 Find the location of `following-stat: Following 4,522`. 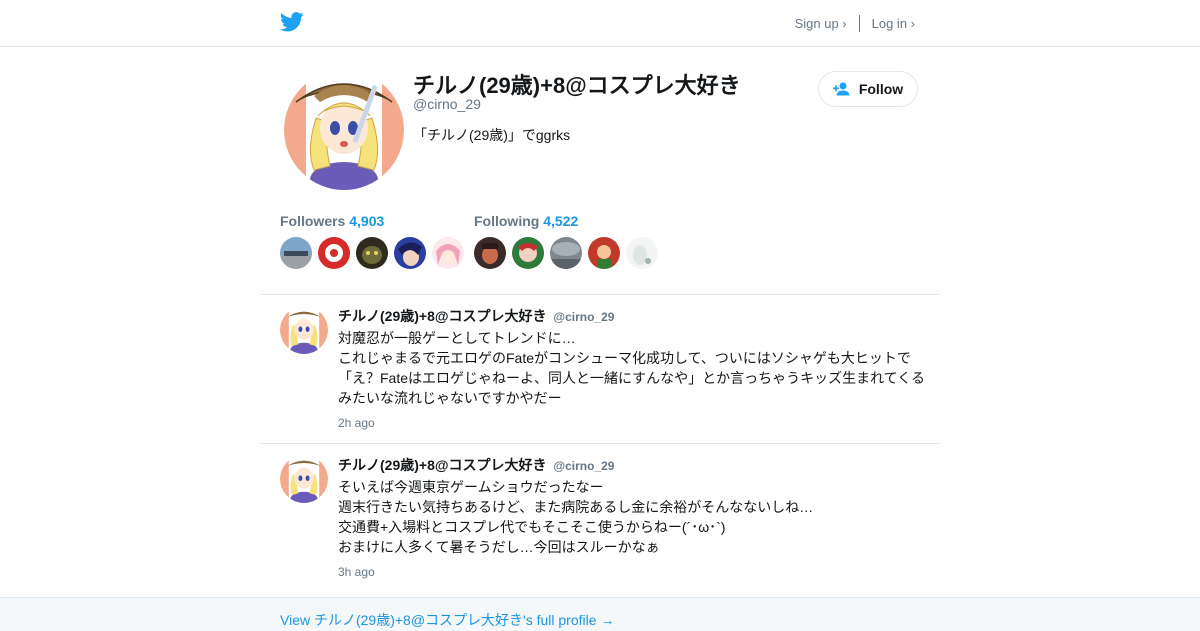

following-stat: Following 4,522 is located at coordinates (566, 221).